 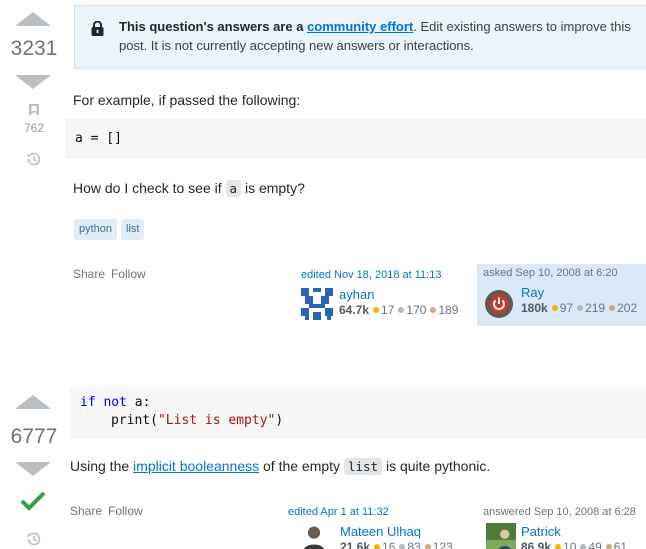 I want to click on answer-code-line-2: print("List is empty"), so click(x=197, y=420).